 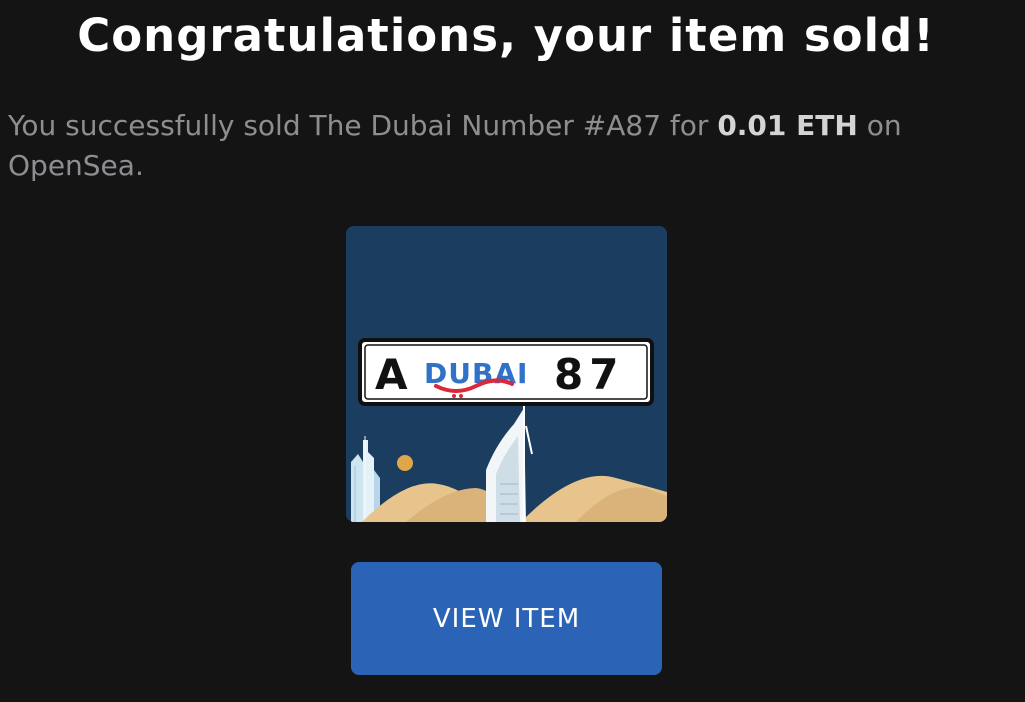 What do you see at coordinates (405, 463) in the screenshot?
I see `sun-icon` at bounding box center [405, 463].